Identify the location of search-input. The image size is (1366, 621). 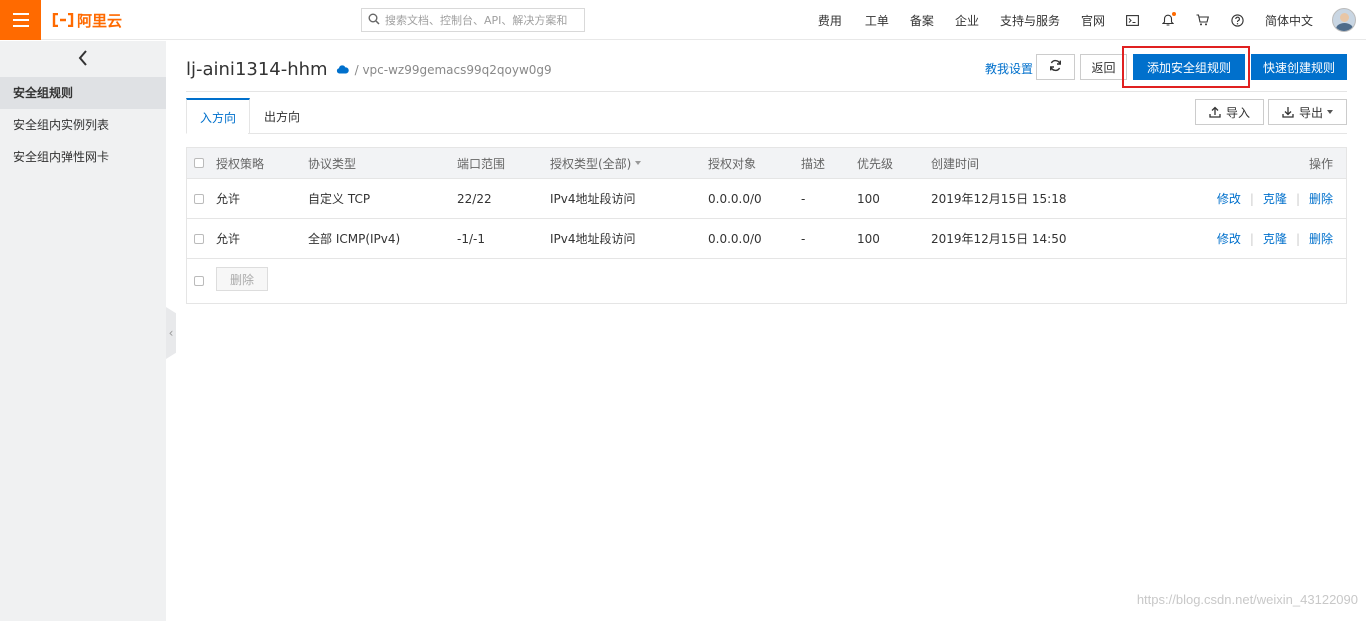
(483, 20).